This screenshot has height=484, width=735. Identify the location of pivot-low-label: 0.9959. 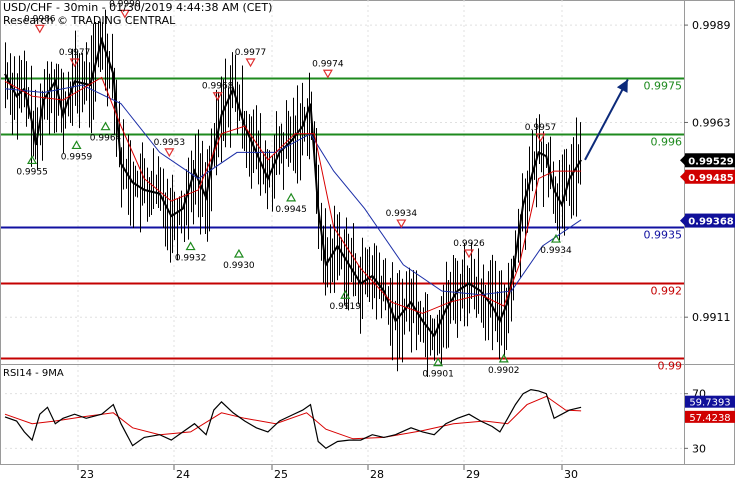
(77, 157).